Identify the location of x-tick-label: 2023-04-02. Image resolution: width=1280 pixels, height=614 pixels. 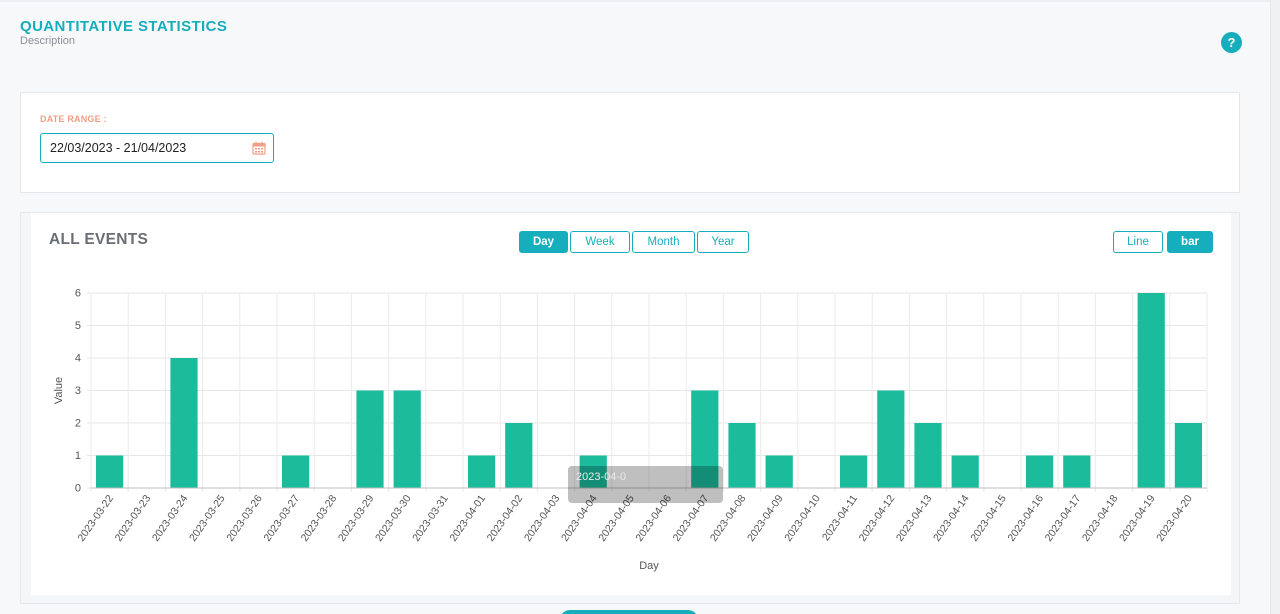
(505, 518).